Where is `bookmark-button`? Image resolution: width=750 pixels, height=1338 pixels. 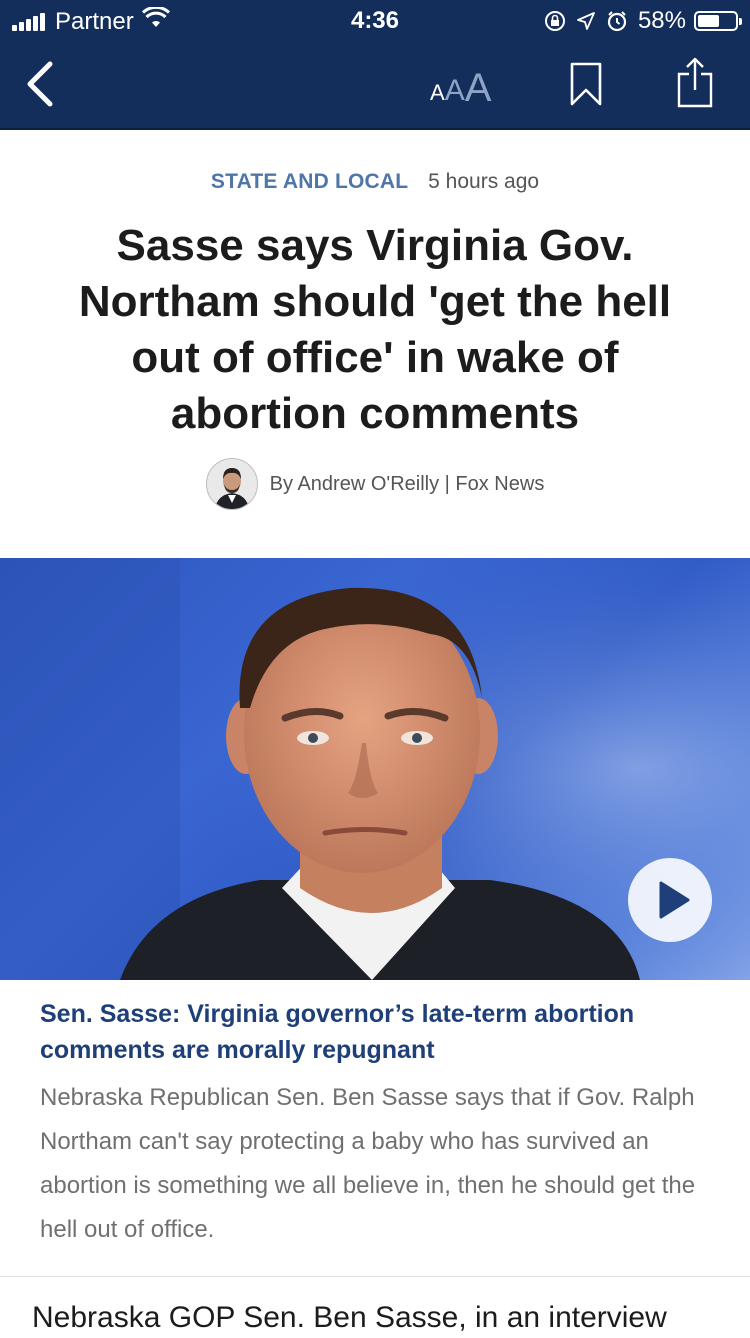
bookmark-button is located at coordinates (586, 84).